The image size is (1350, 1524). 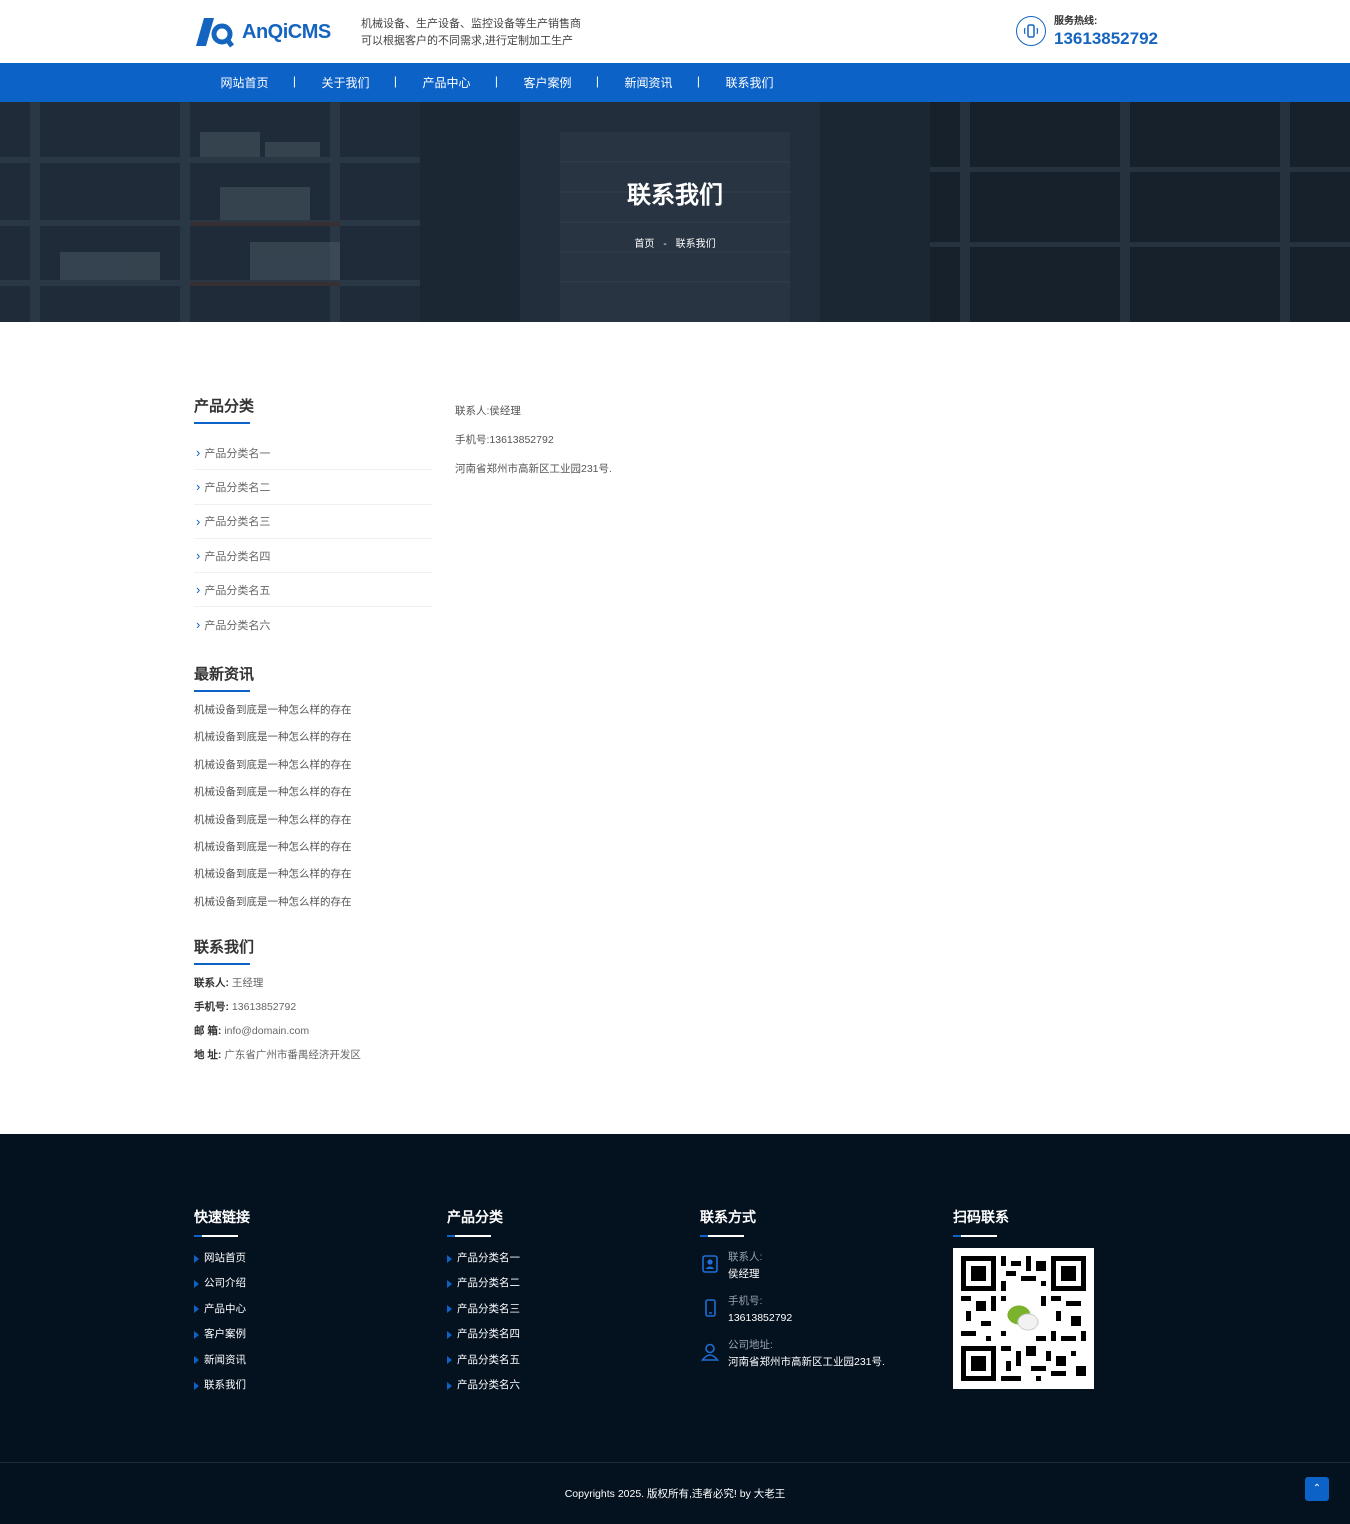 I want to click on user-location-icon, so click(x=710, y=1352).